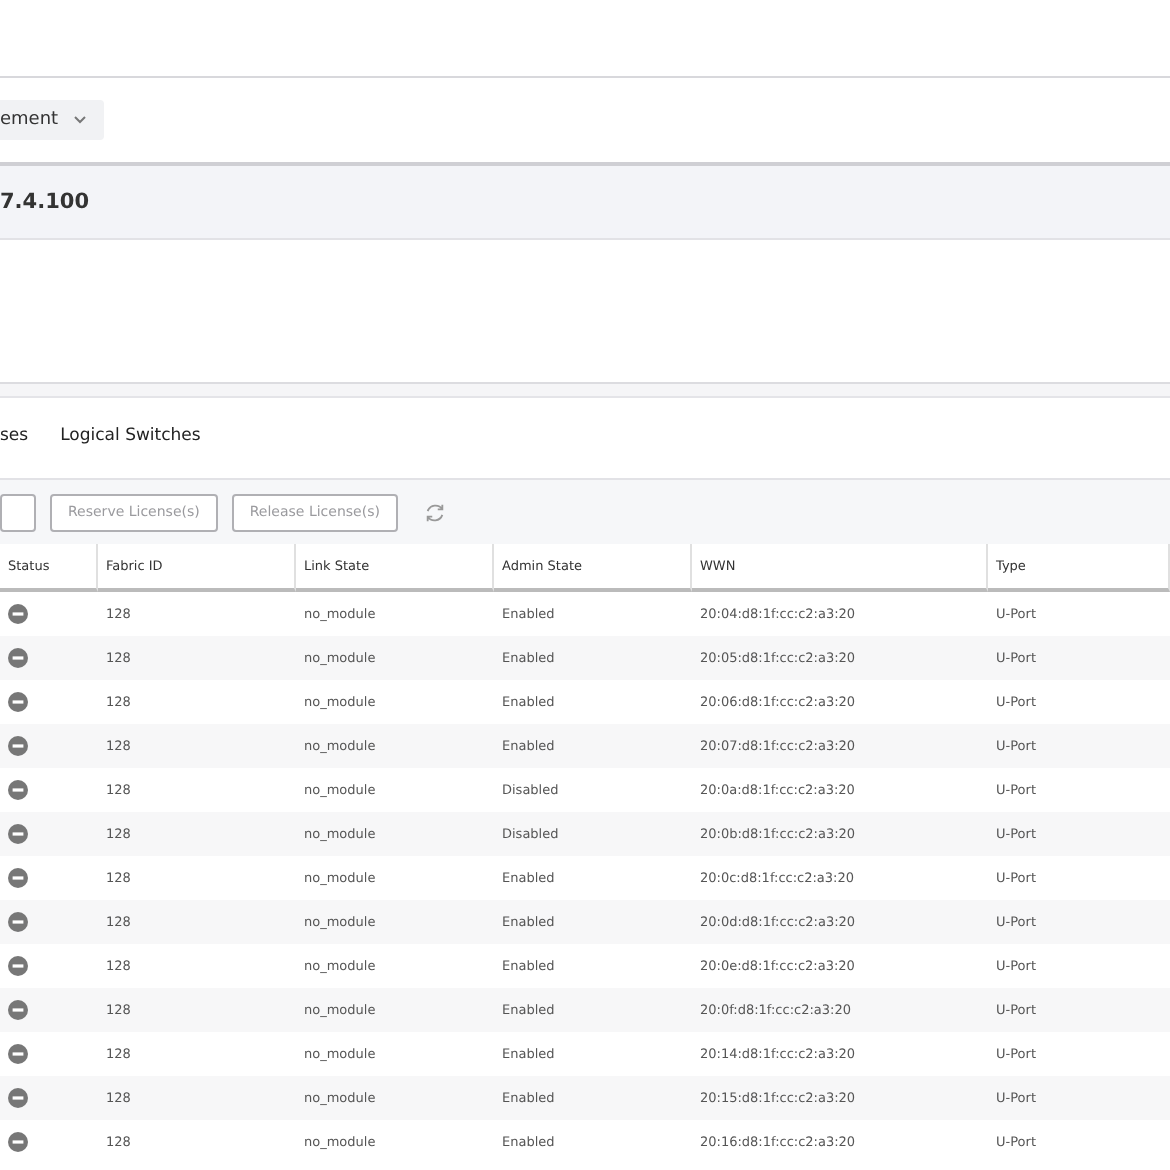 The width and height of the screenshot is (1170, 1170). What do you see at coordinates (45, 202) in the screenshot?
I see `ip-address: 7.4.100` at bounding box center [45, 202].